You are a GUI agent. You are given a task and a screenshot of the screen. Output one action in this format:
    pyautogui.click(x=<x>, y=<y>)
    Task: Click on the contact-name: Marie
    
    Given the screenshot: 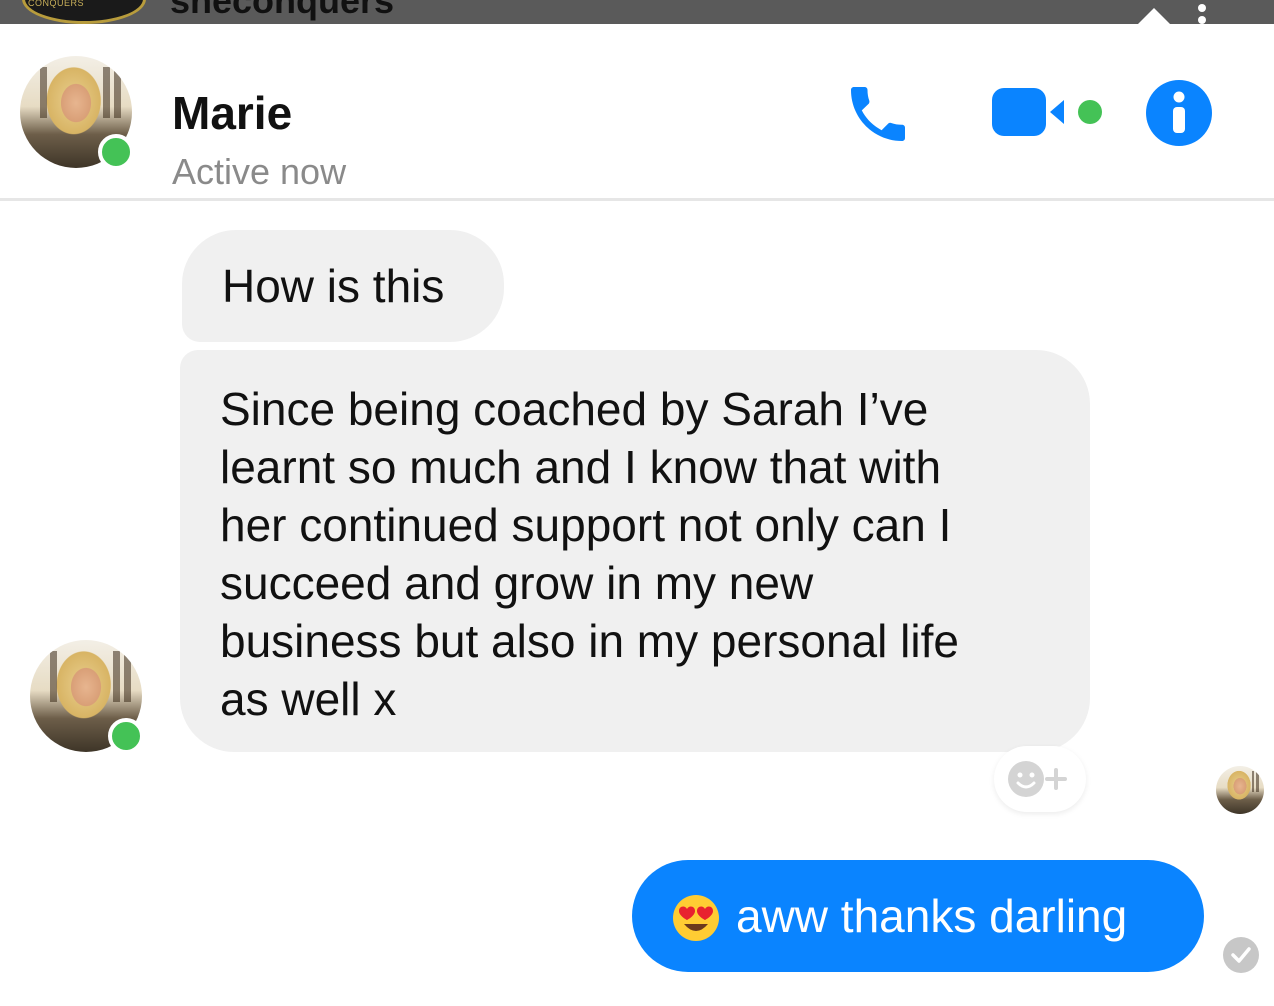 What is the action you would take?
    pyautogui.click(x=232, y=113)
    